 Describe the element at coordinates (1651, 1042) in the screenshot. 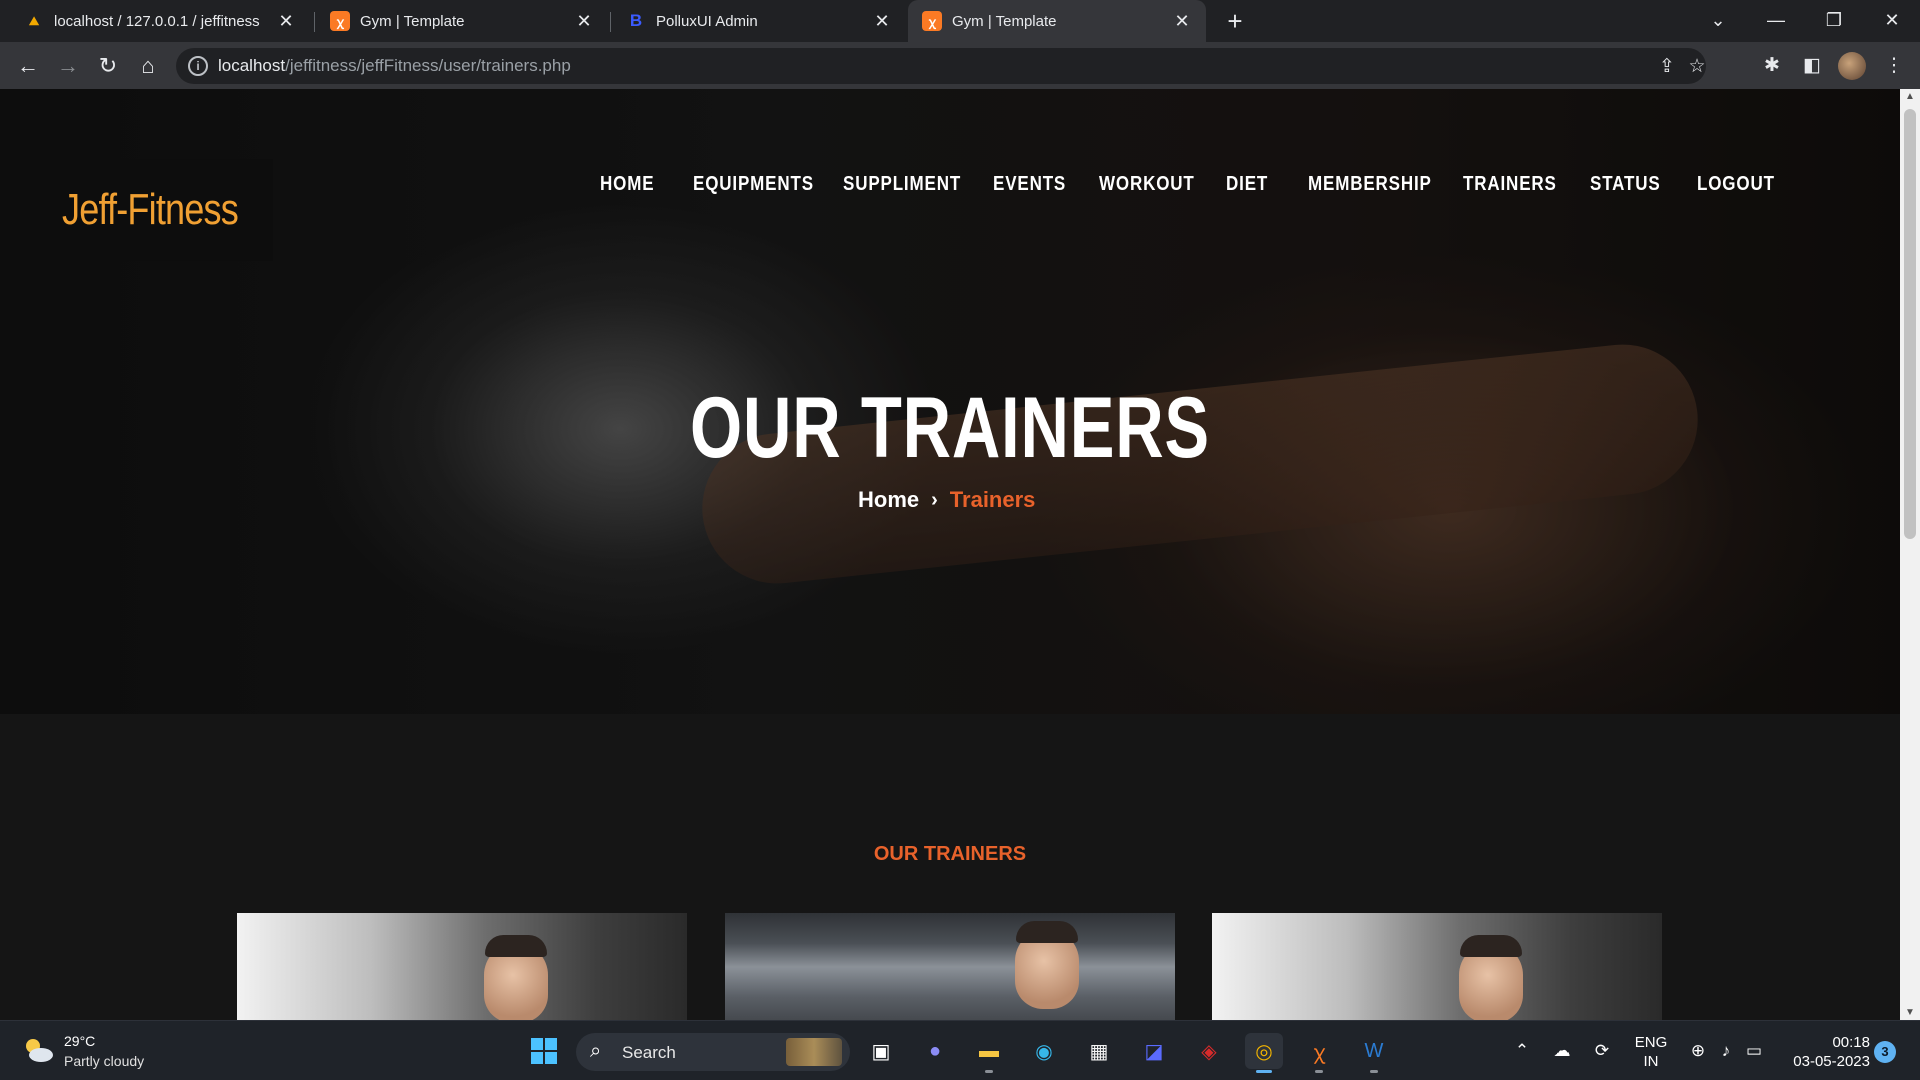

I see `language-code: ENG` at that location.